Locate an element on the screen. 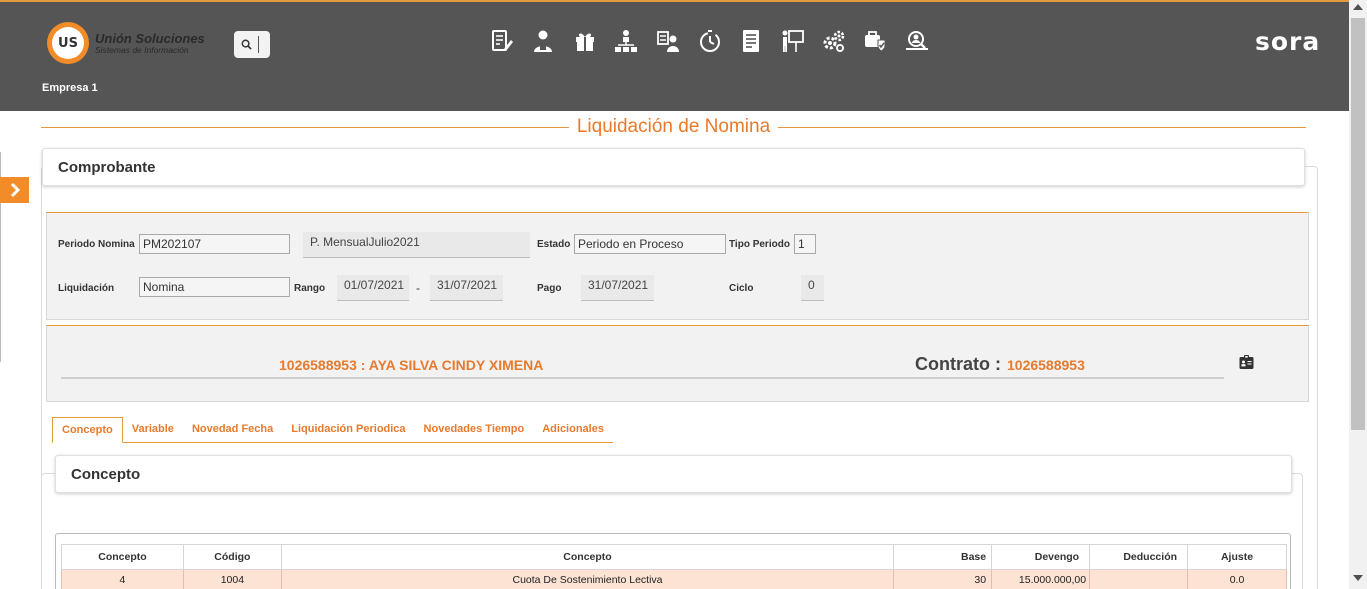 The image size is (1367, 589). company-name: Empresa 1 is located at coordinates (70, 88).